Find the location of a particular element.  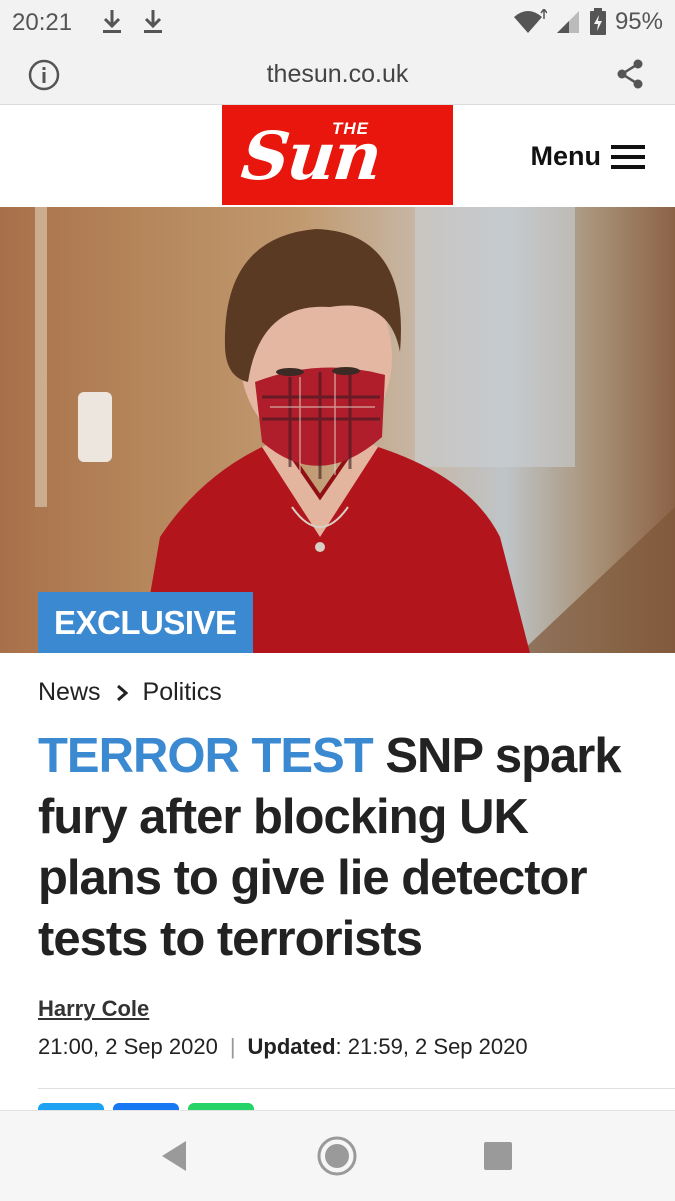

system-nav-bar is located at coordinates (337, 1155).